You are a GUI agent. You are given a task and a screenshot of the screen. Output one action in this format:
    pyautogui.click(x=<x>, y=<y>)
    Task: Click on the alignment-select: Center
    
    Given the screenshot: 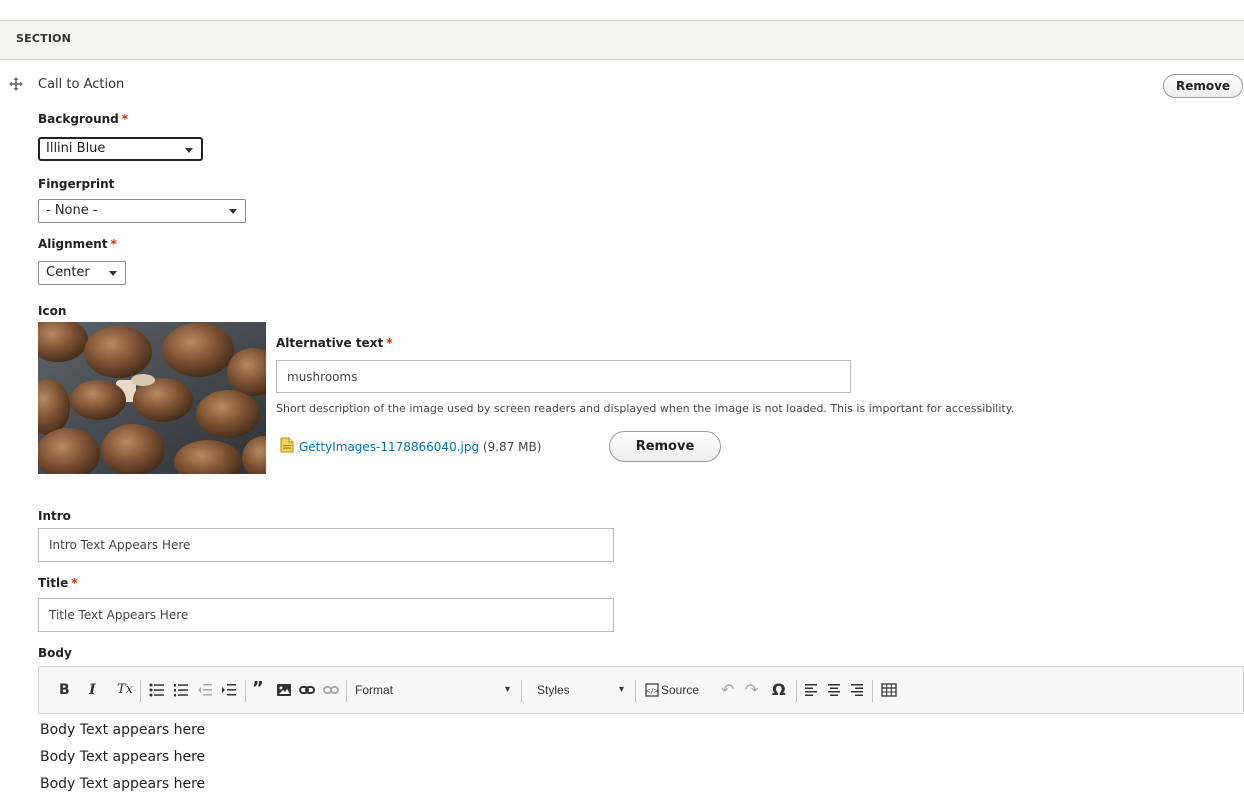 What is the action you would take?
    pyautogui.click(x=82, y=273)
    